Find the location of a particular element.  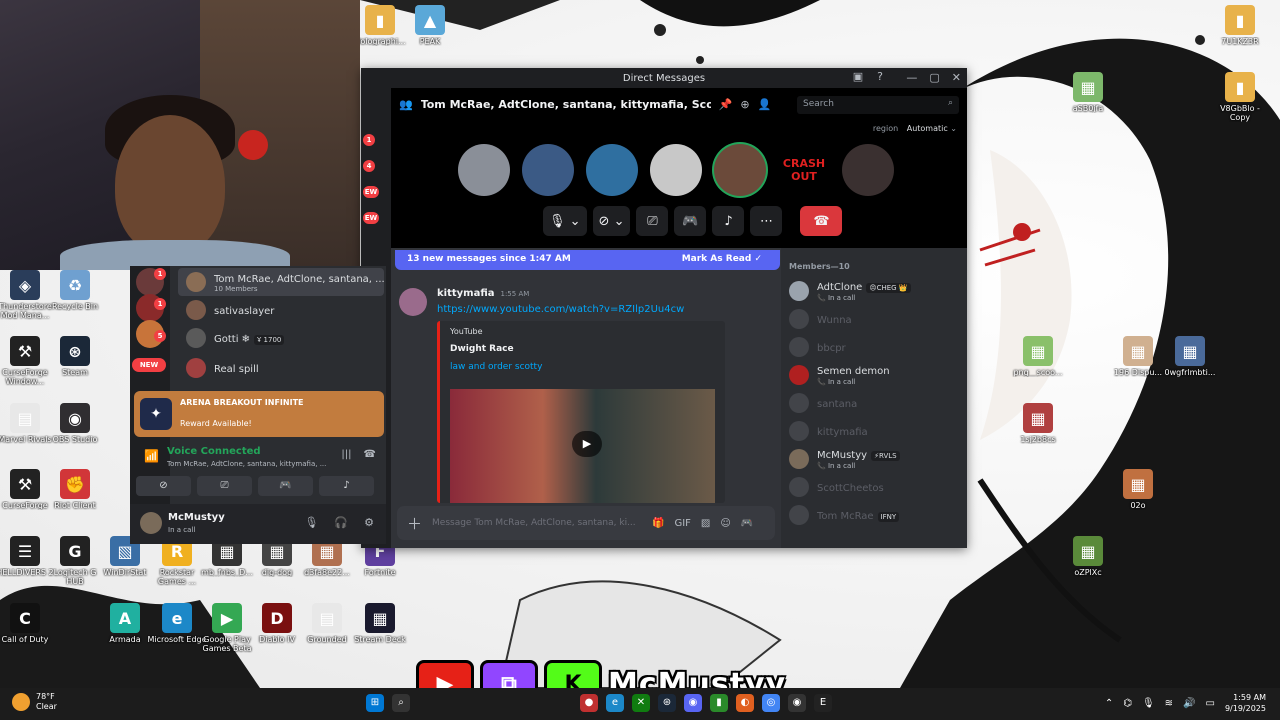

participant-avatar: CRASH OUT is located at coordinates (804, 170).